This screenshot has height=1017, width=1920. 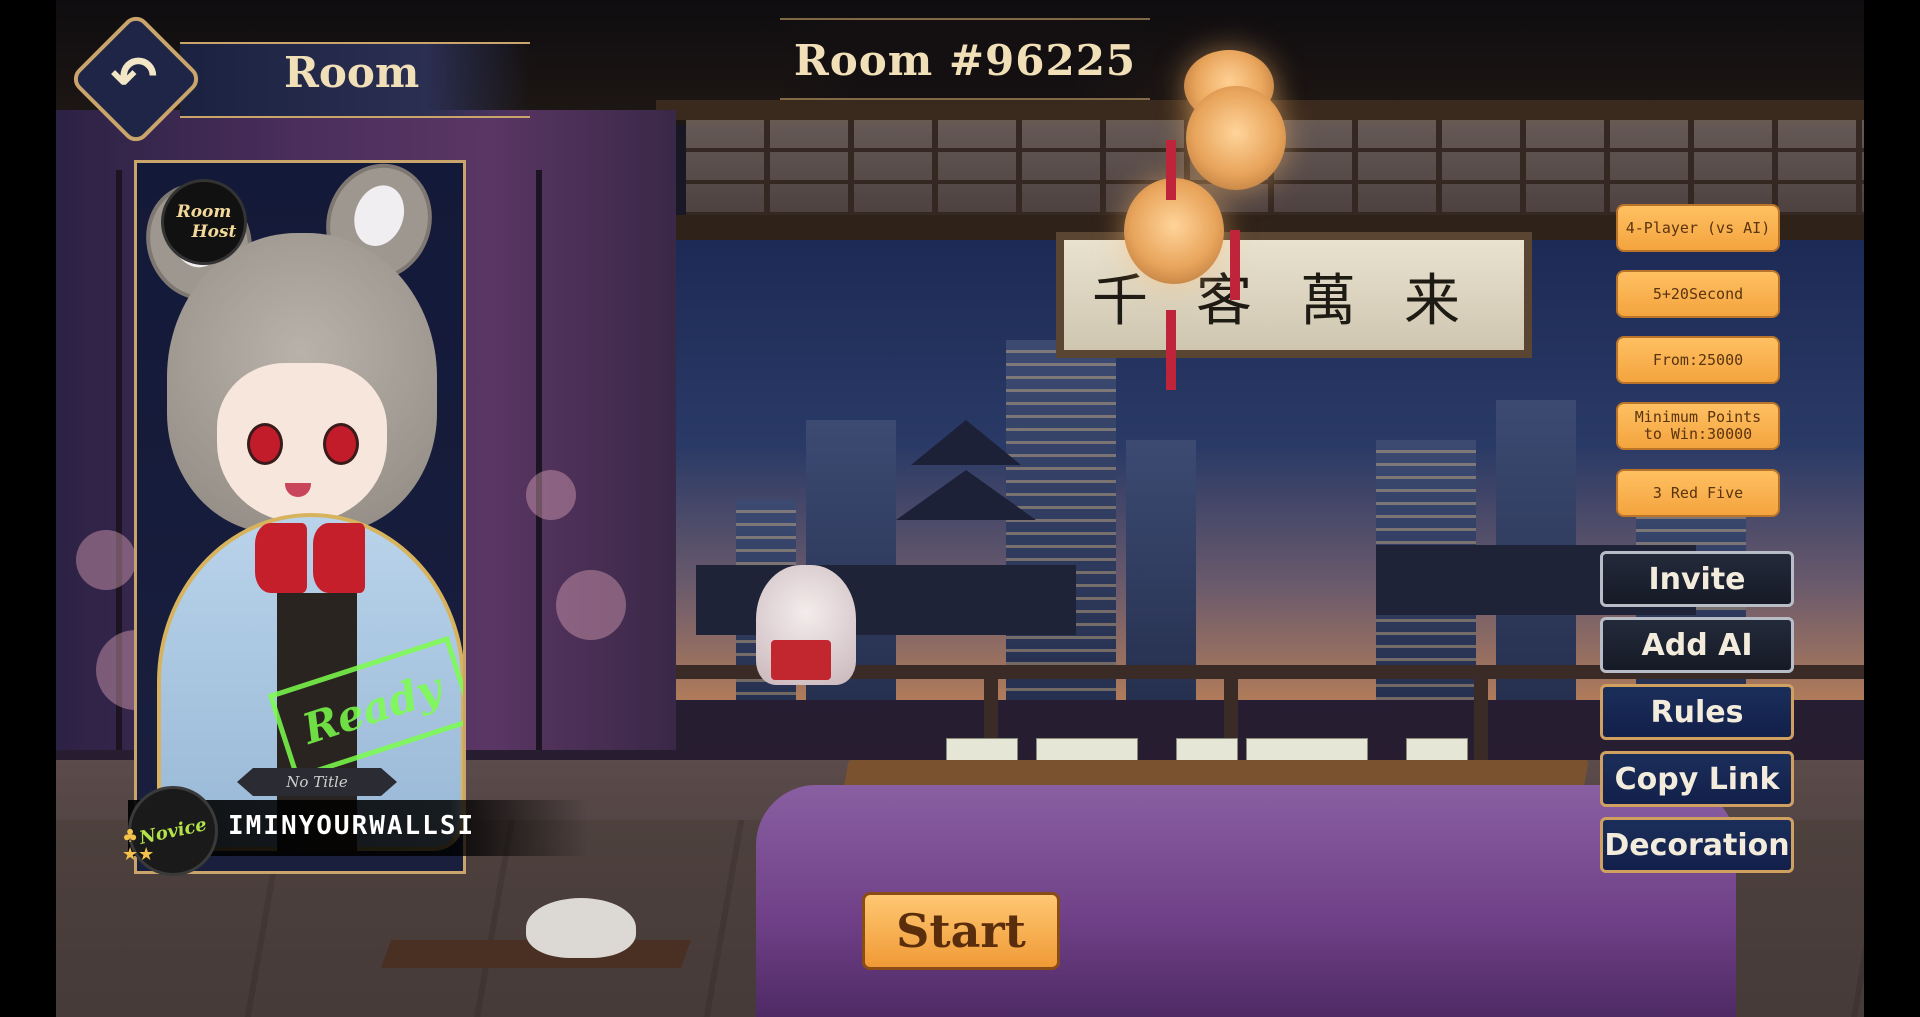 I want to click on player-card: Room Host Ready No Title, so click(x=300, y=517).